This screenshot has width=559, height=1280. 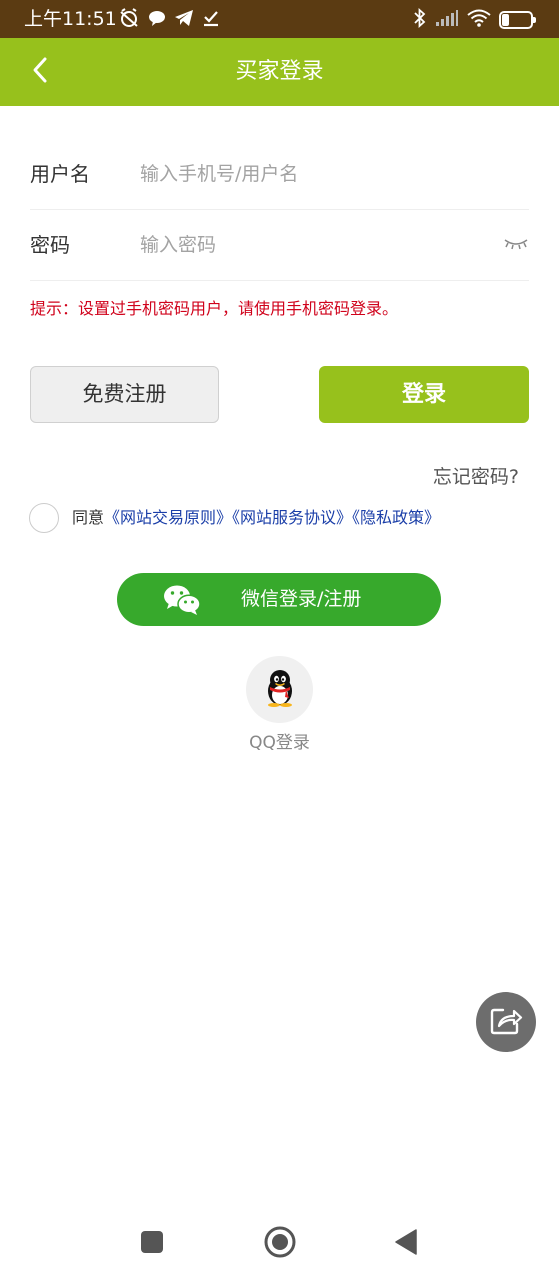 I want to click on qq-penguin-icon, so click(x=280, y=690).